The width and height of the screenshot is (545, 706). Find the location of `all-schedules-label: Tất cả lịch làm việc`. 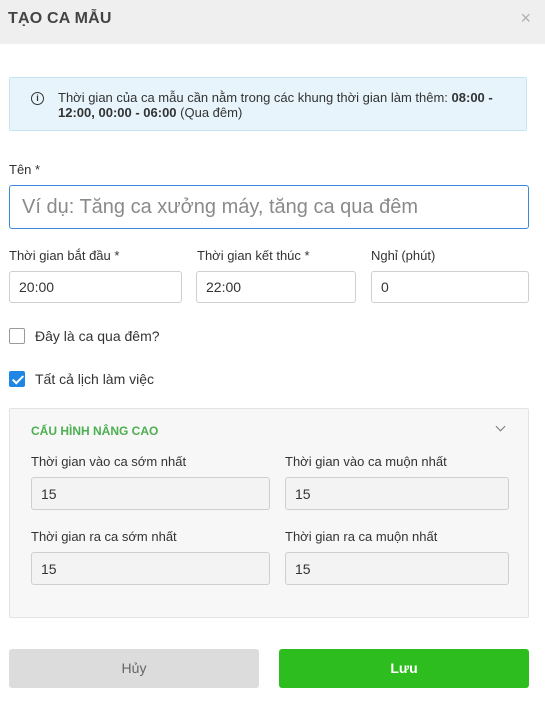

all-schedules-label: Tất cả lịch làm việc is located at coordinates (95, 379).